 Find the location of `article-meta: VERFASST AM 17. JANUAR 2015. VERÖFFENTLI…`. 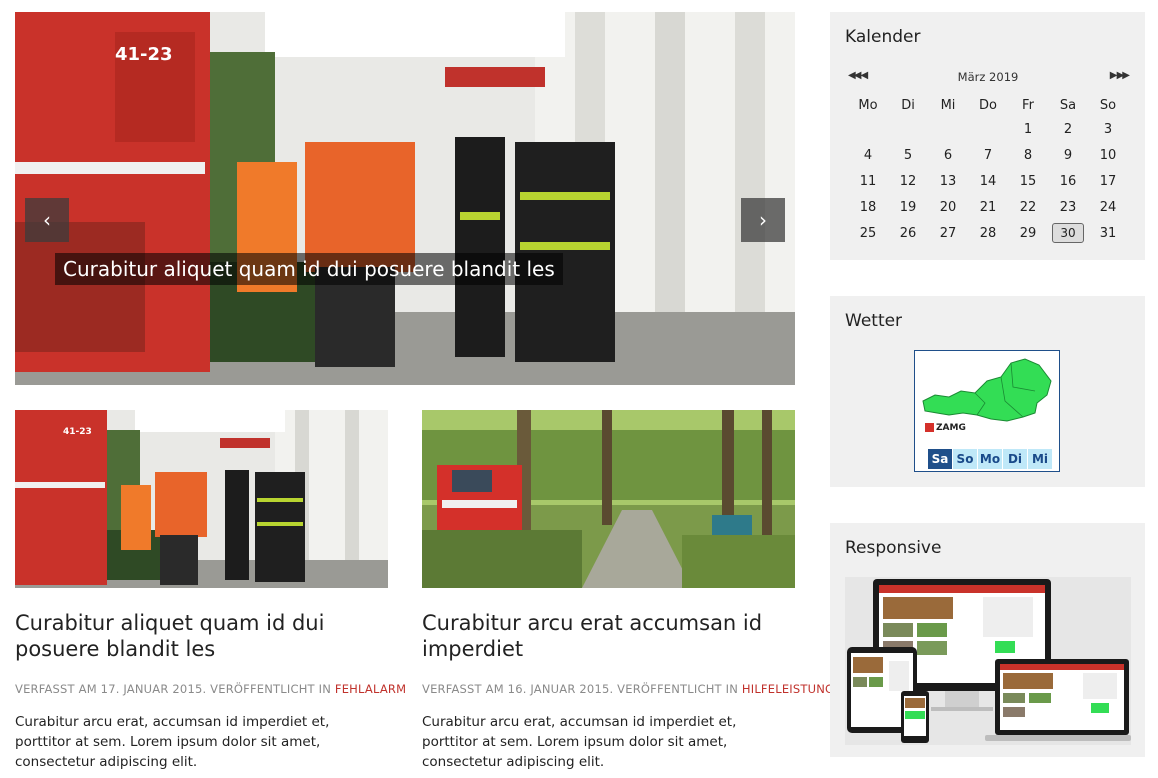

article-meta: VERFASST AM 17. JANUAR 2015. VERÖFFENTLI… is located at coordinates (210, 689).